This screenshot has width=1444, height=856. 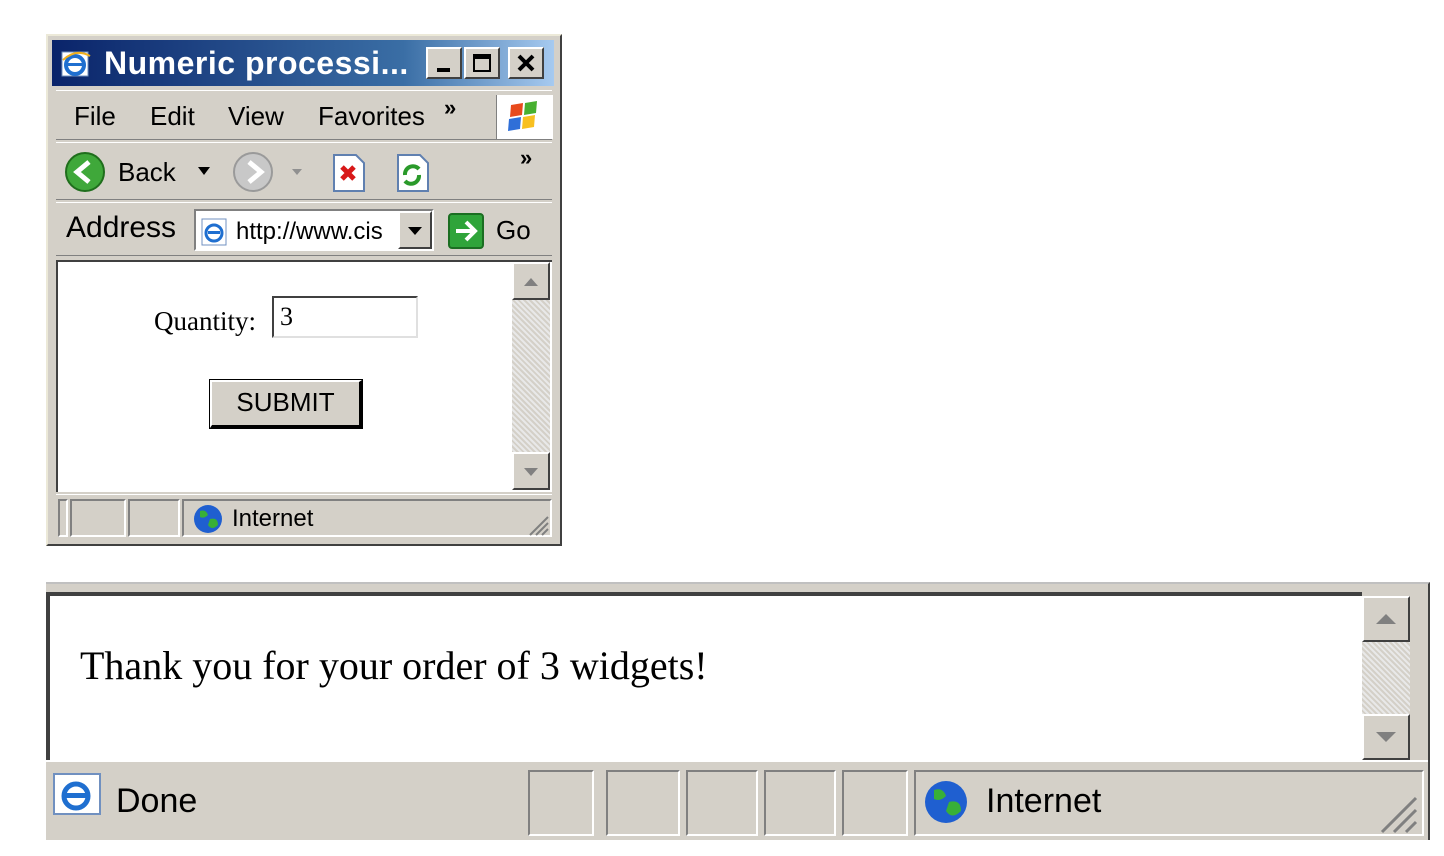 What do you see at coordinates (253, 172) in the screenshot?
I see `forward-arrow-icon` at bounding box center [253, 172].